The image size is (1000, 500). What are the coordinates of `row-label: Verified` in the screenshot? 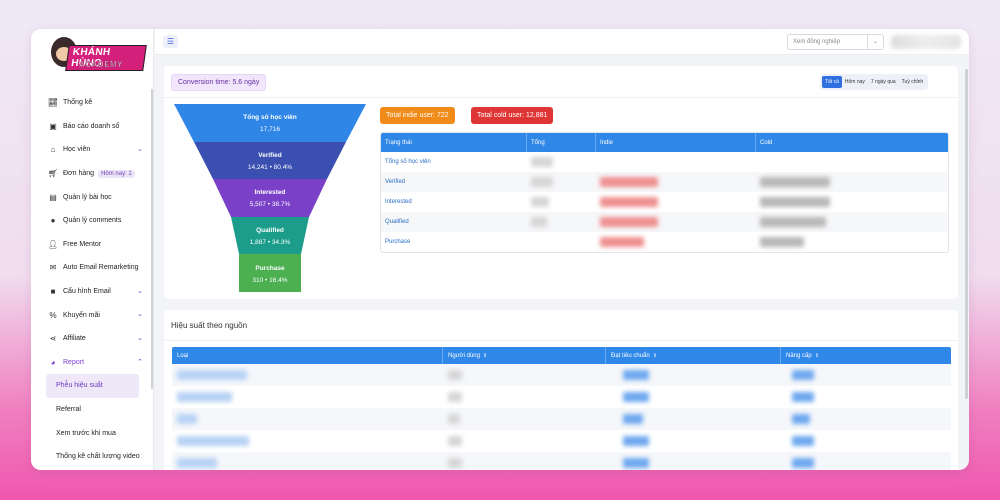 It's located at (395, 182).